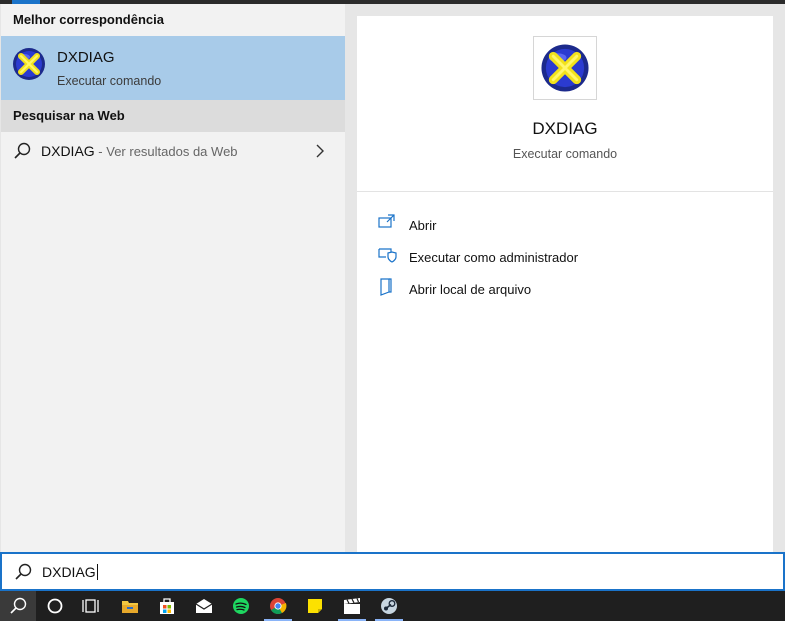  What do you see at coordinates (166, 151) in the screenshot?
I see `web-result-suffix: - Ver resultados da Web` at bounding box center [166, 151].